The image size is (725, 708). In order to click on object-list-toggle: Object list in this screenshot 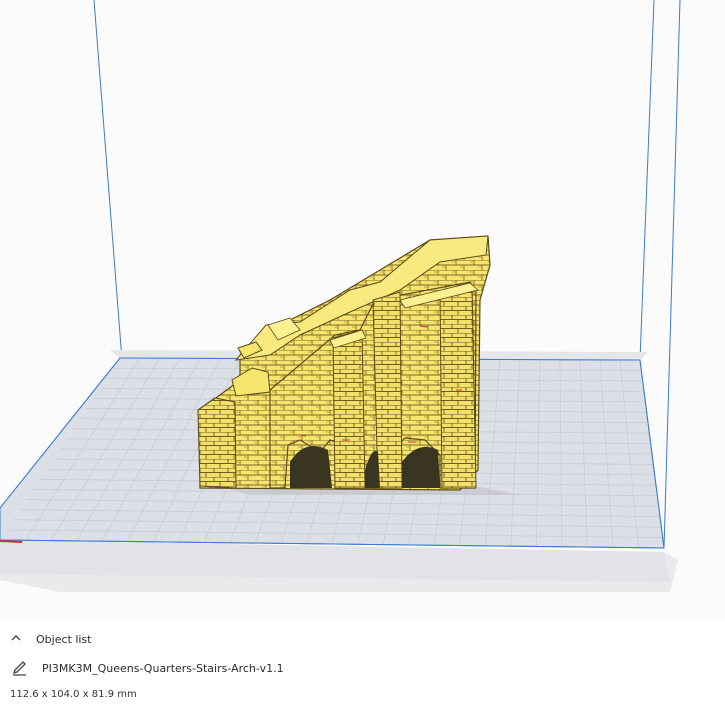, I will do `click(50, 639)`.